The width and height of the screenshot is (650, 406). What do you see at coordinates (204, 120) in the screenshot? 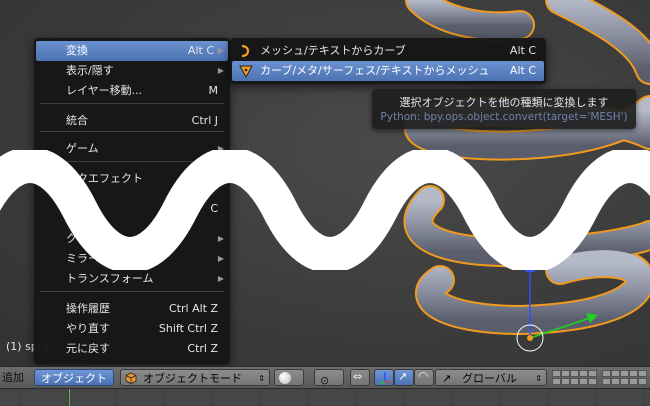
I see `menu-item-shortcut: Ctrl J` at bounding box center [204, 120].